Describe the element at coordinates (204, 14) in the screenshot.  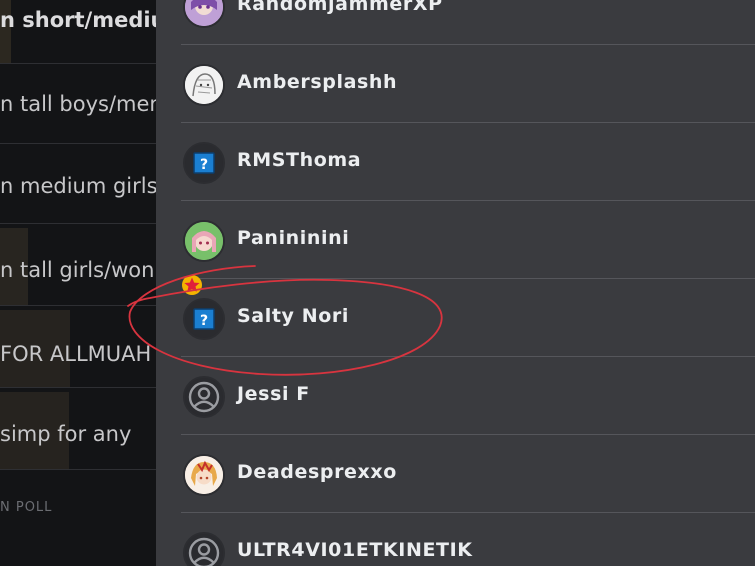
I see `anime-avatar-purple` at that location.